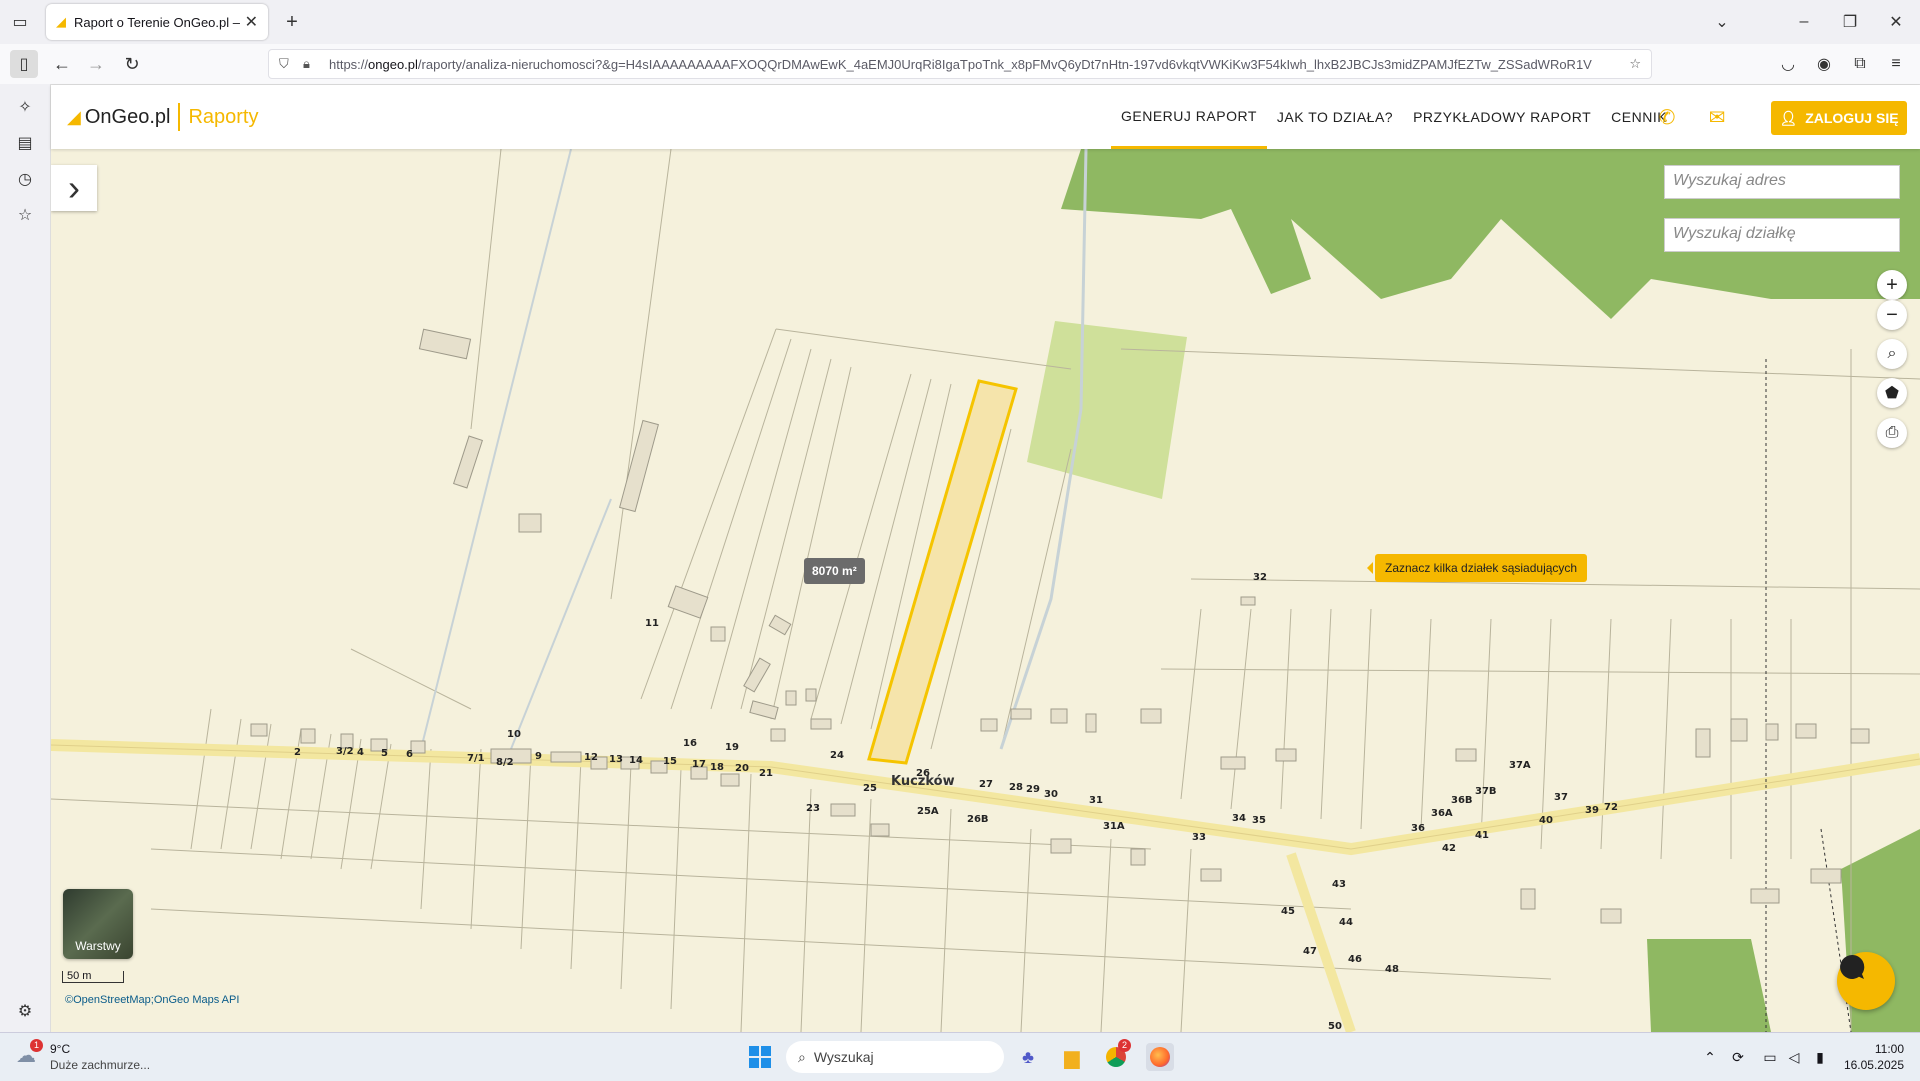  Describe the element at coordinates (1892, 393) in the screenshot. I see `polygon-select-icon: ⬟` at that location.